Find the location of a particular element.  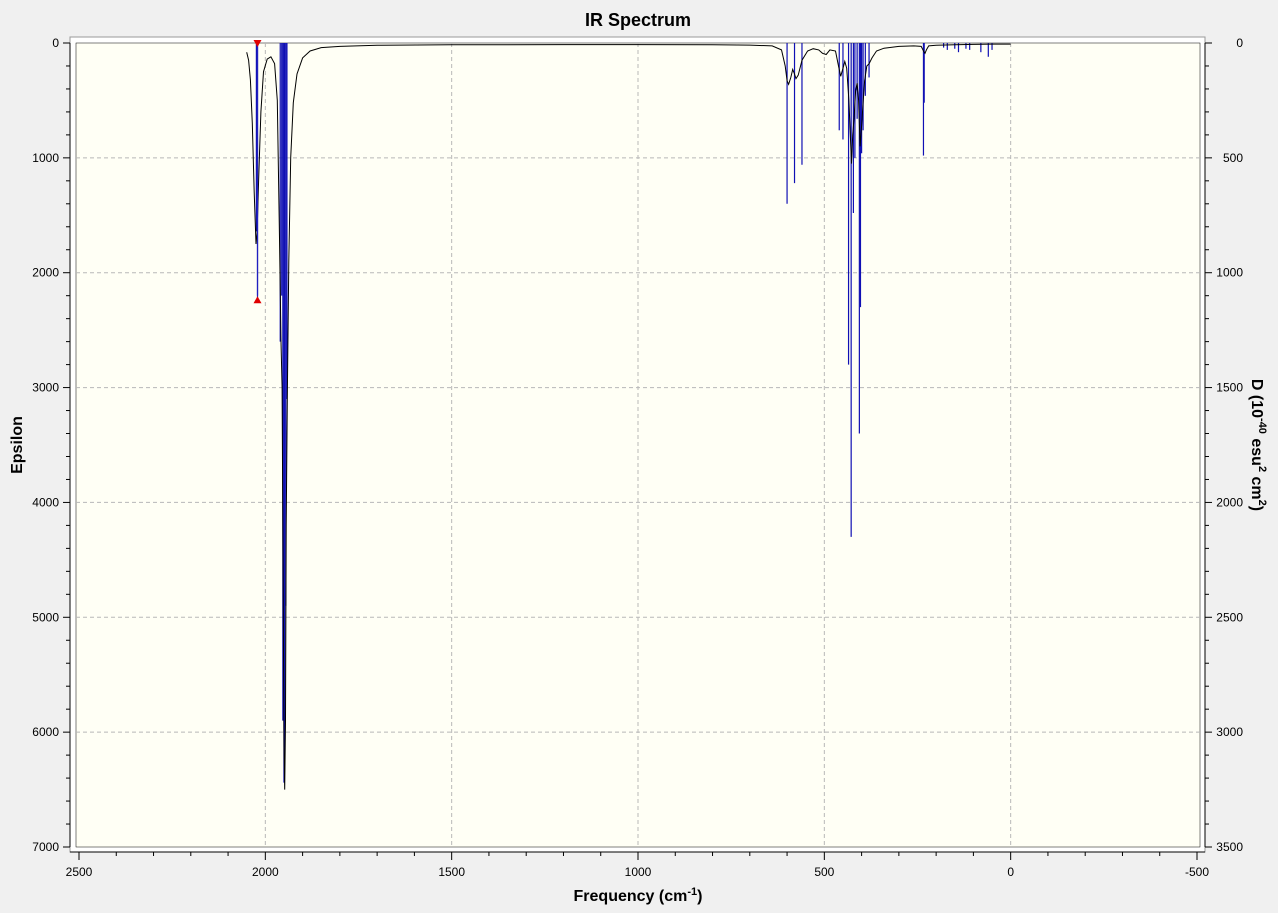

y-left-tick-label: 0 is located at coordinates (55, 43).